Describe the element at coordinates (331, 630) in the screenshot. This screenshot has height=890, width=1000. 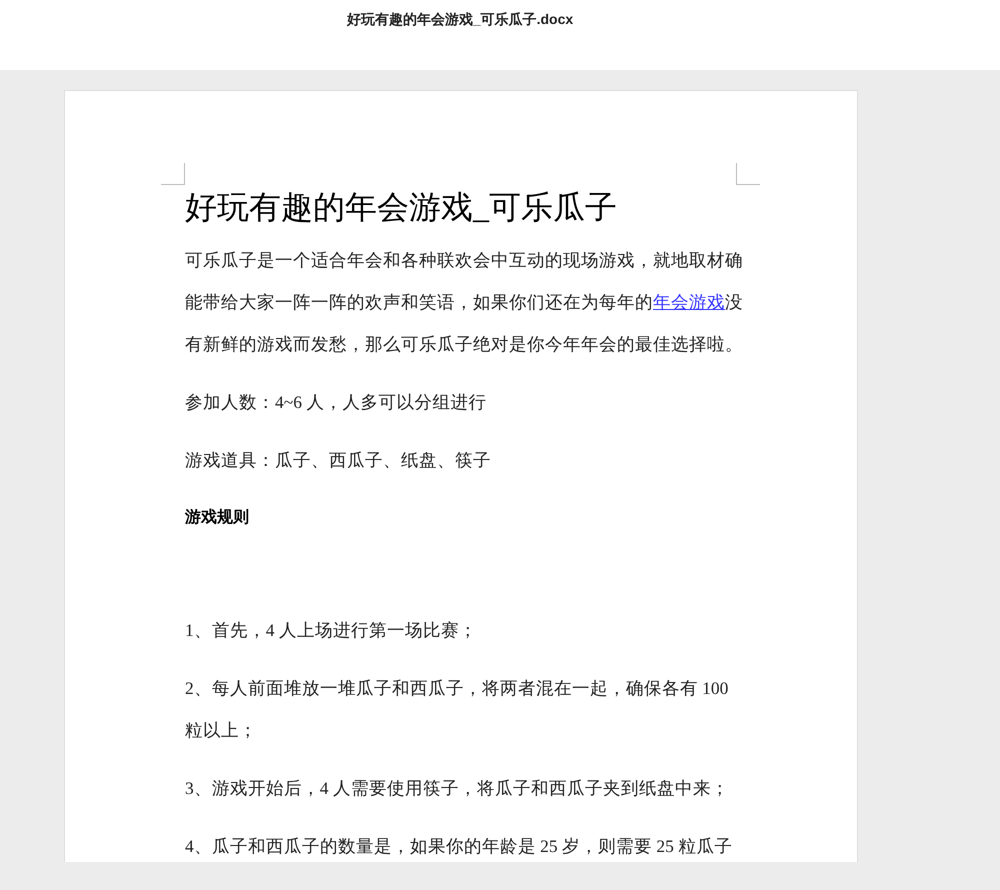
I see `paragraph: 1、首先，4 人上场进行第一场比赛；` at that location.